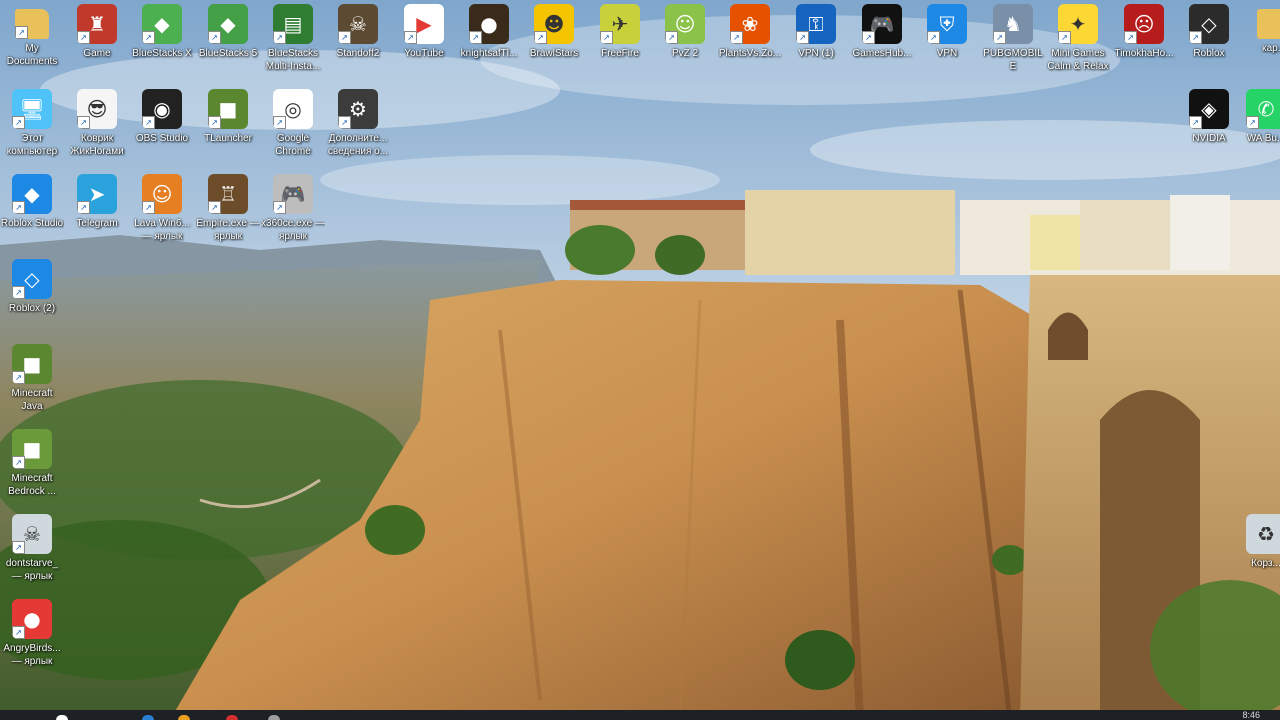 The width and height of the screenshot is (1280, 720). What do you see at coordinates (358, 30) in the screenshot?
I see `desktop-shortcut: ☠ ↗ Standoff2` at bounding box center [358, 30].